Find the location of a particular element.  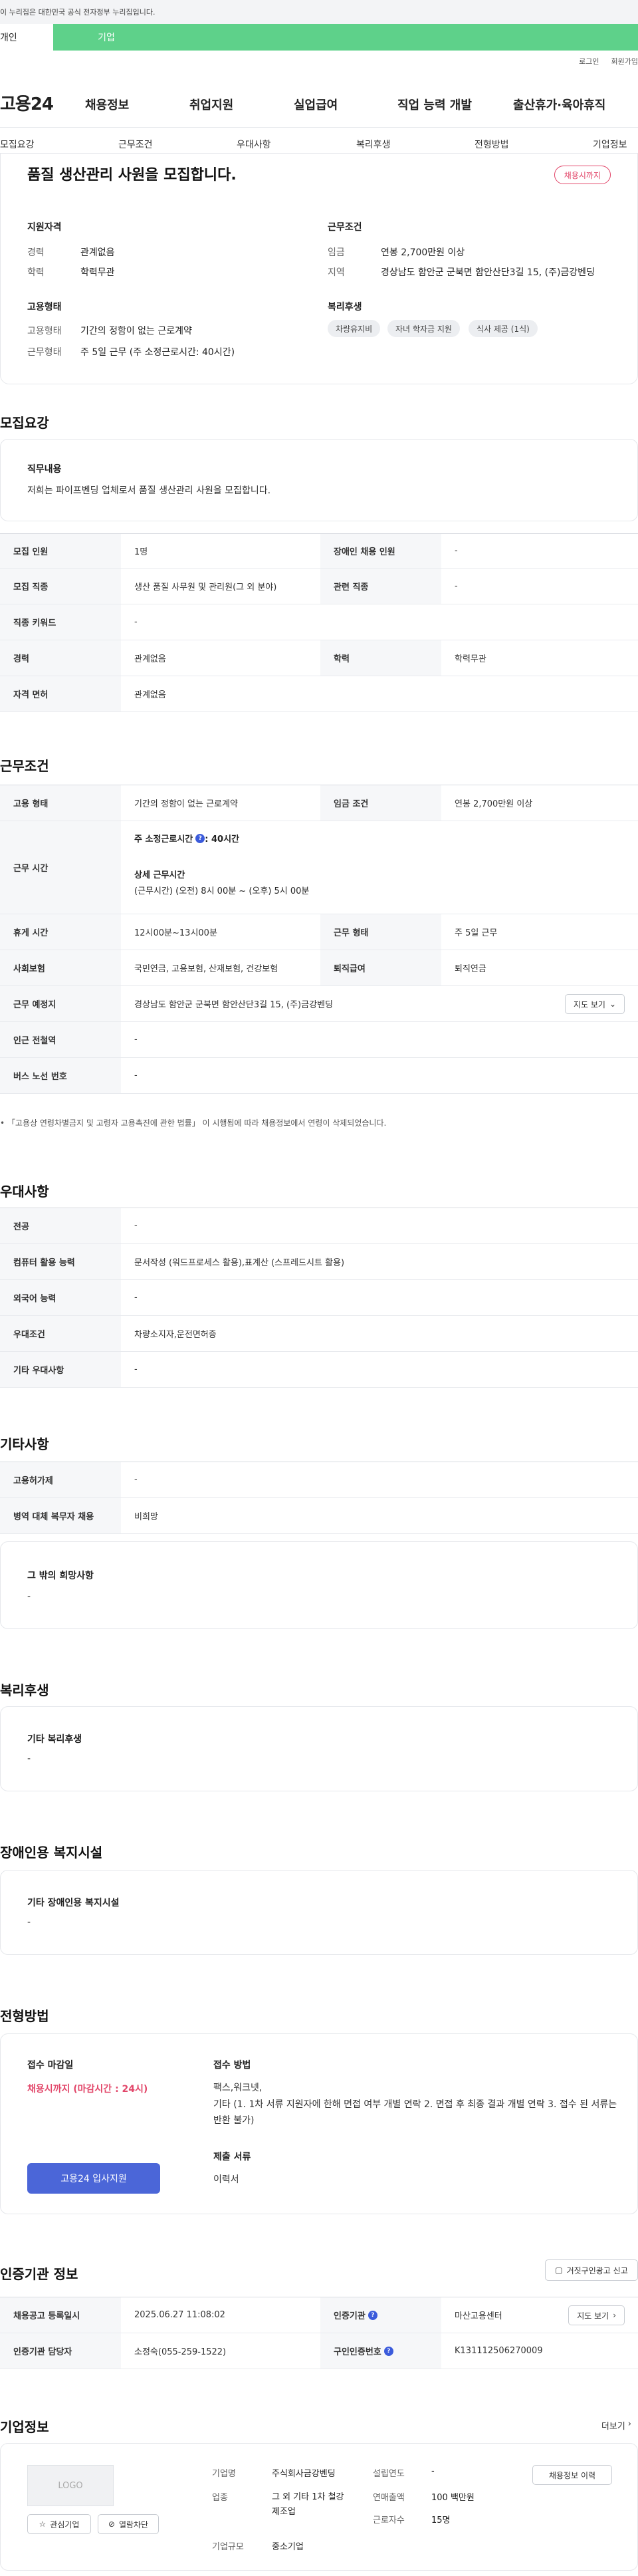

table-cell: 주 5일 근무 is located at coordinates (477, 933).